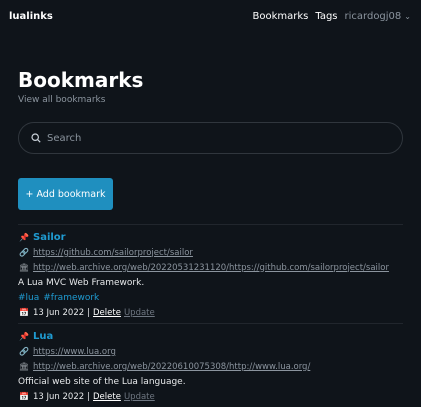  Describe the element at coordinates (65, 194) in the screenshot. I see `add-bookmark-button: + Add bookmark` at that location.